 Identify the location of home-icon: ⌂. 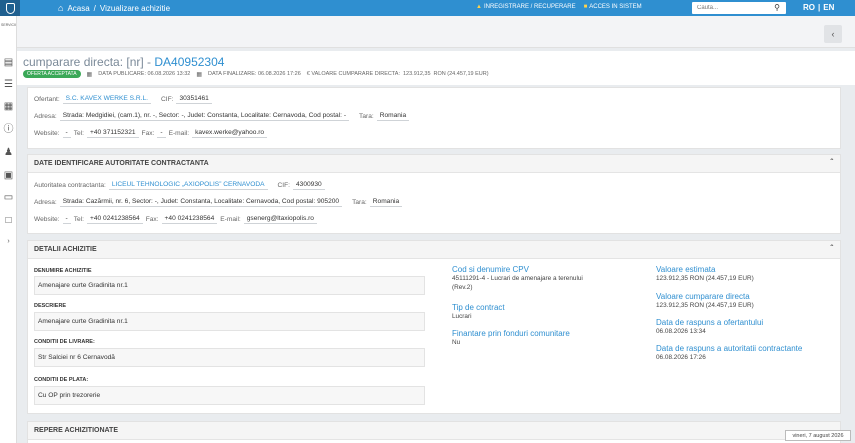
(60, 8).